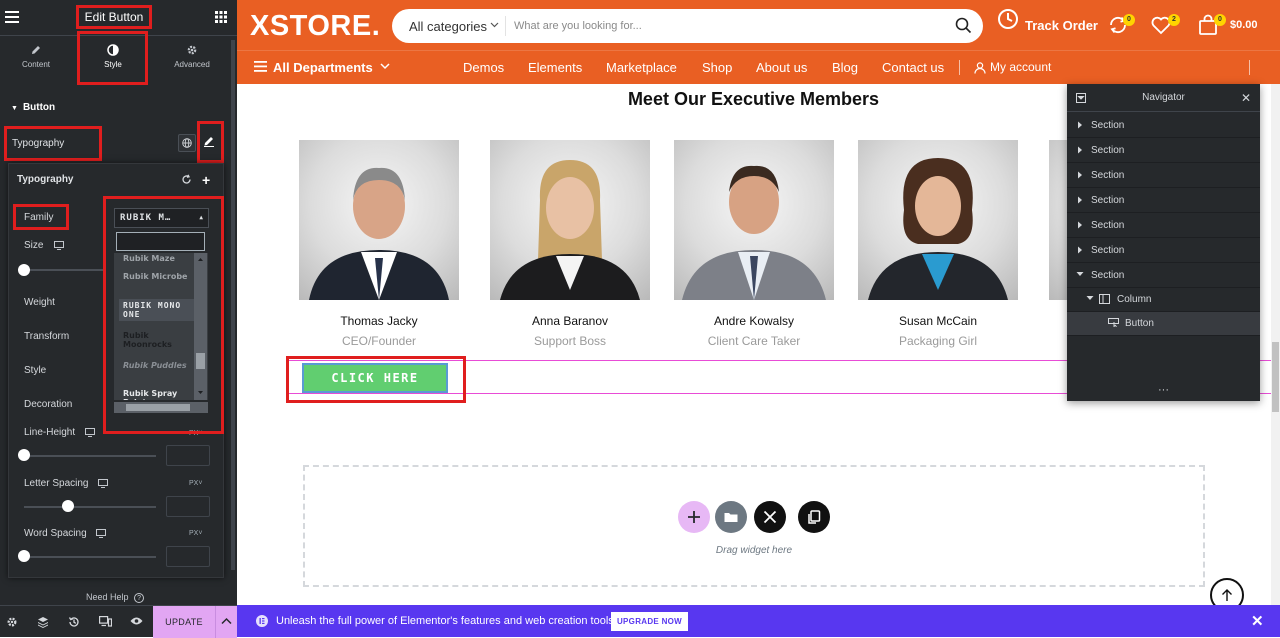  Describe the element at coordinates (90, 507) in the screenshot. I see `letter-spacing-slider-track` at that location.